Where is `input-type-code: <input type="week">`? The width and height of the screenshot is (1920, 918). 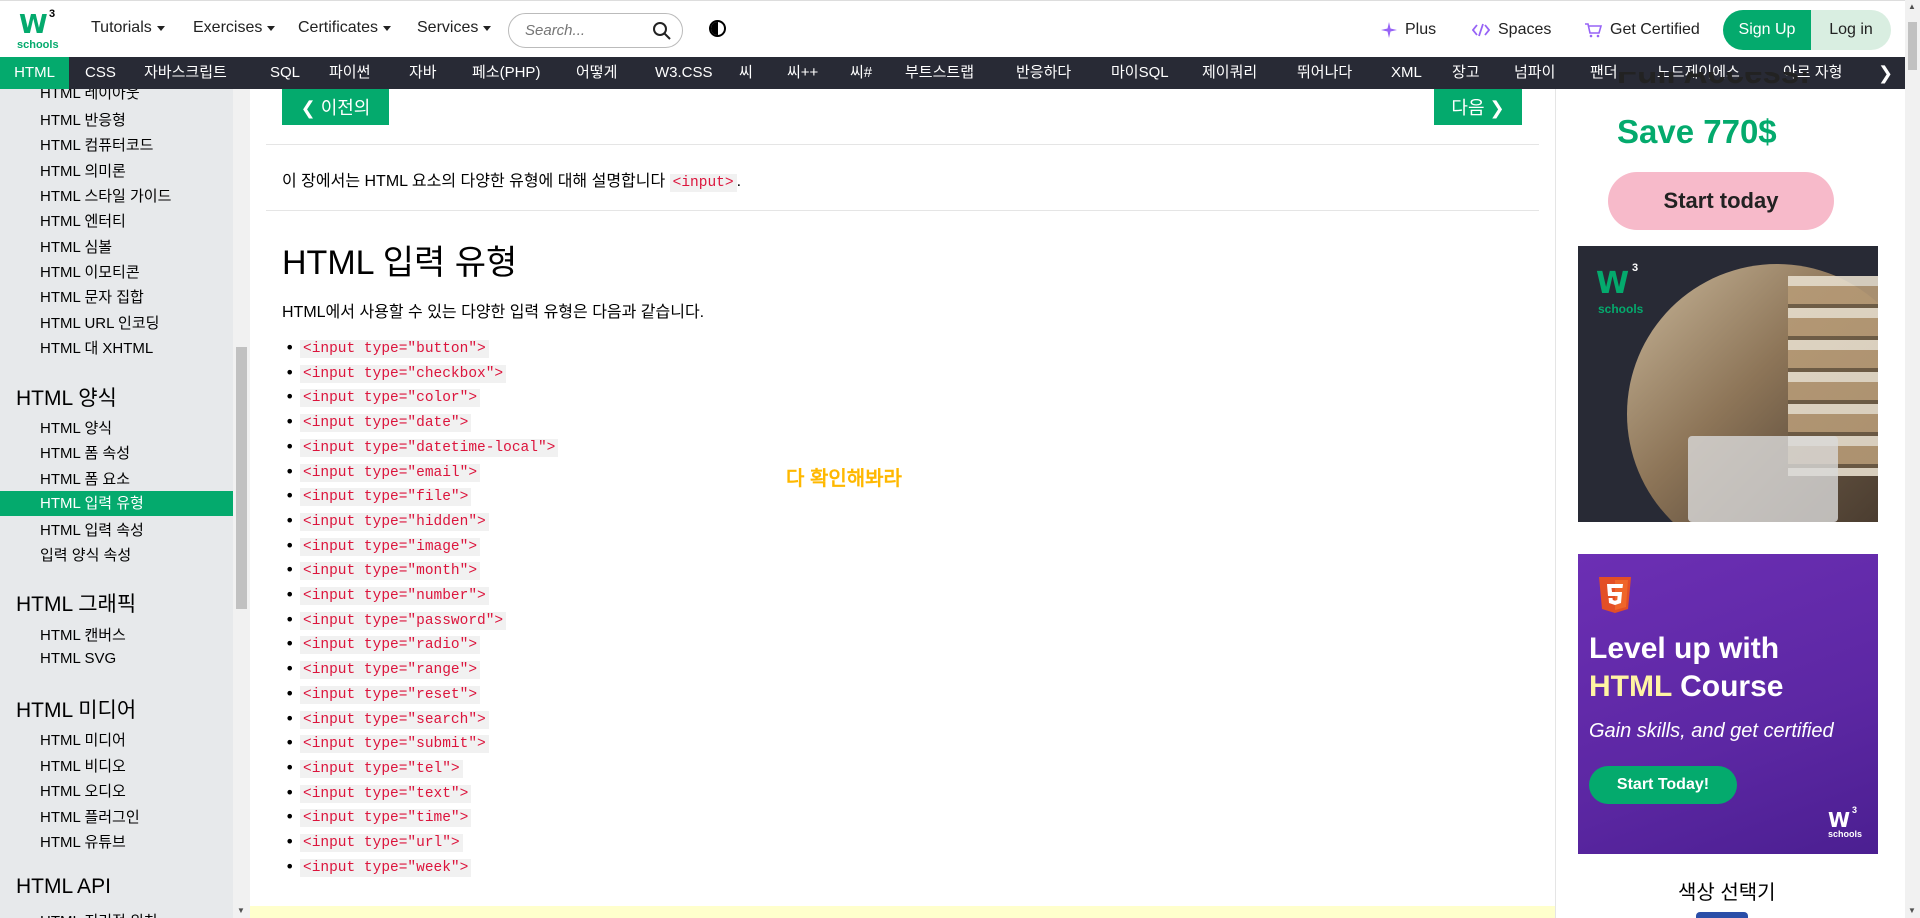
input-type-code: <input type="week"> is located at coordinates (386, 867).